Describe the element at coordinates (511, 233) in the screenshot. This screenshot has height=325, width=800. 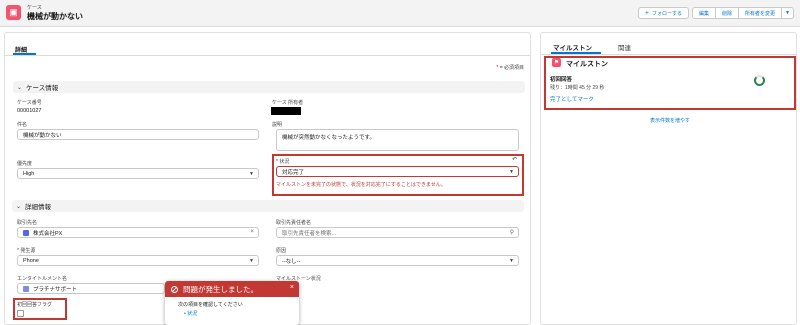
I see `search-icon: ⚲` at that location.